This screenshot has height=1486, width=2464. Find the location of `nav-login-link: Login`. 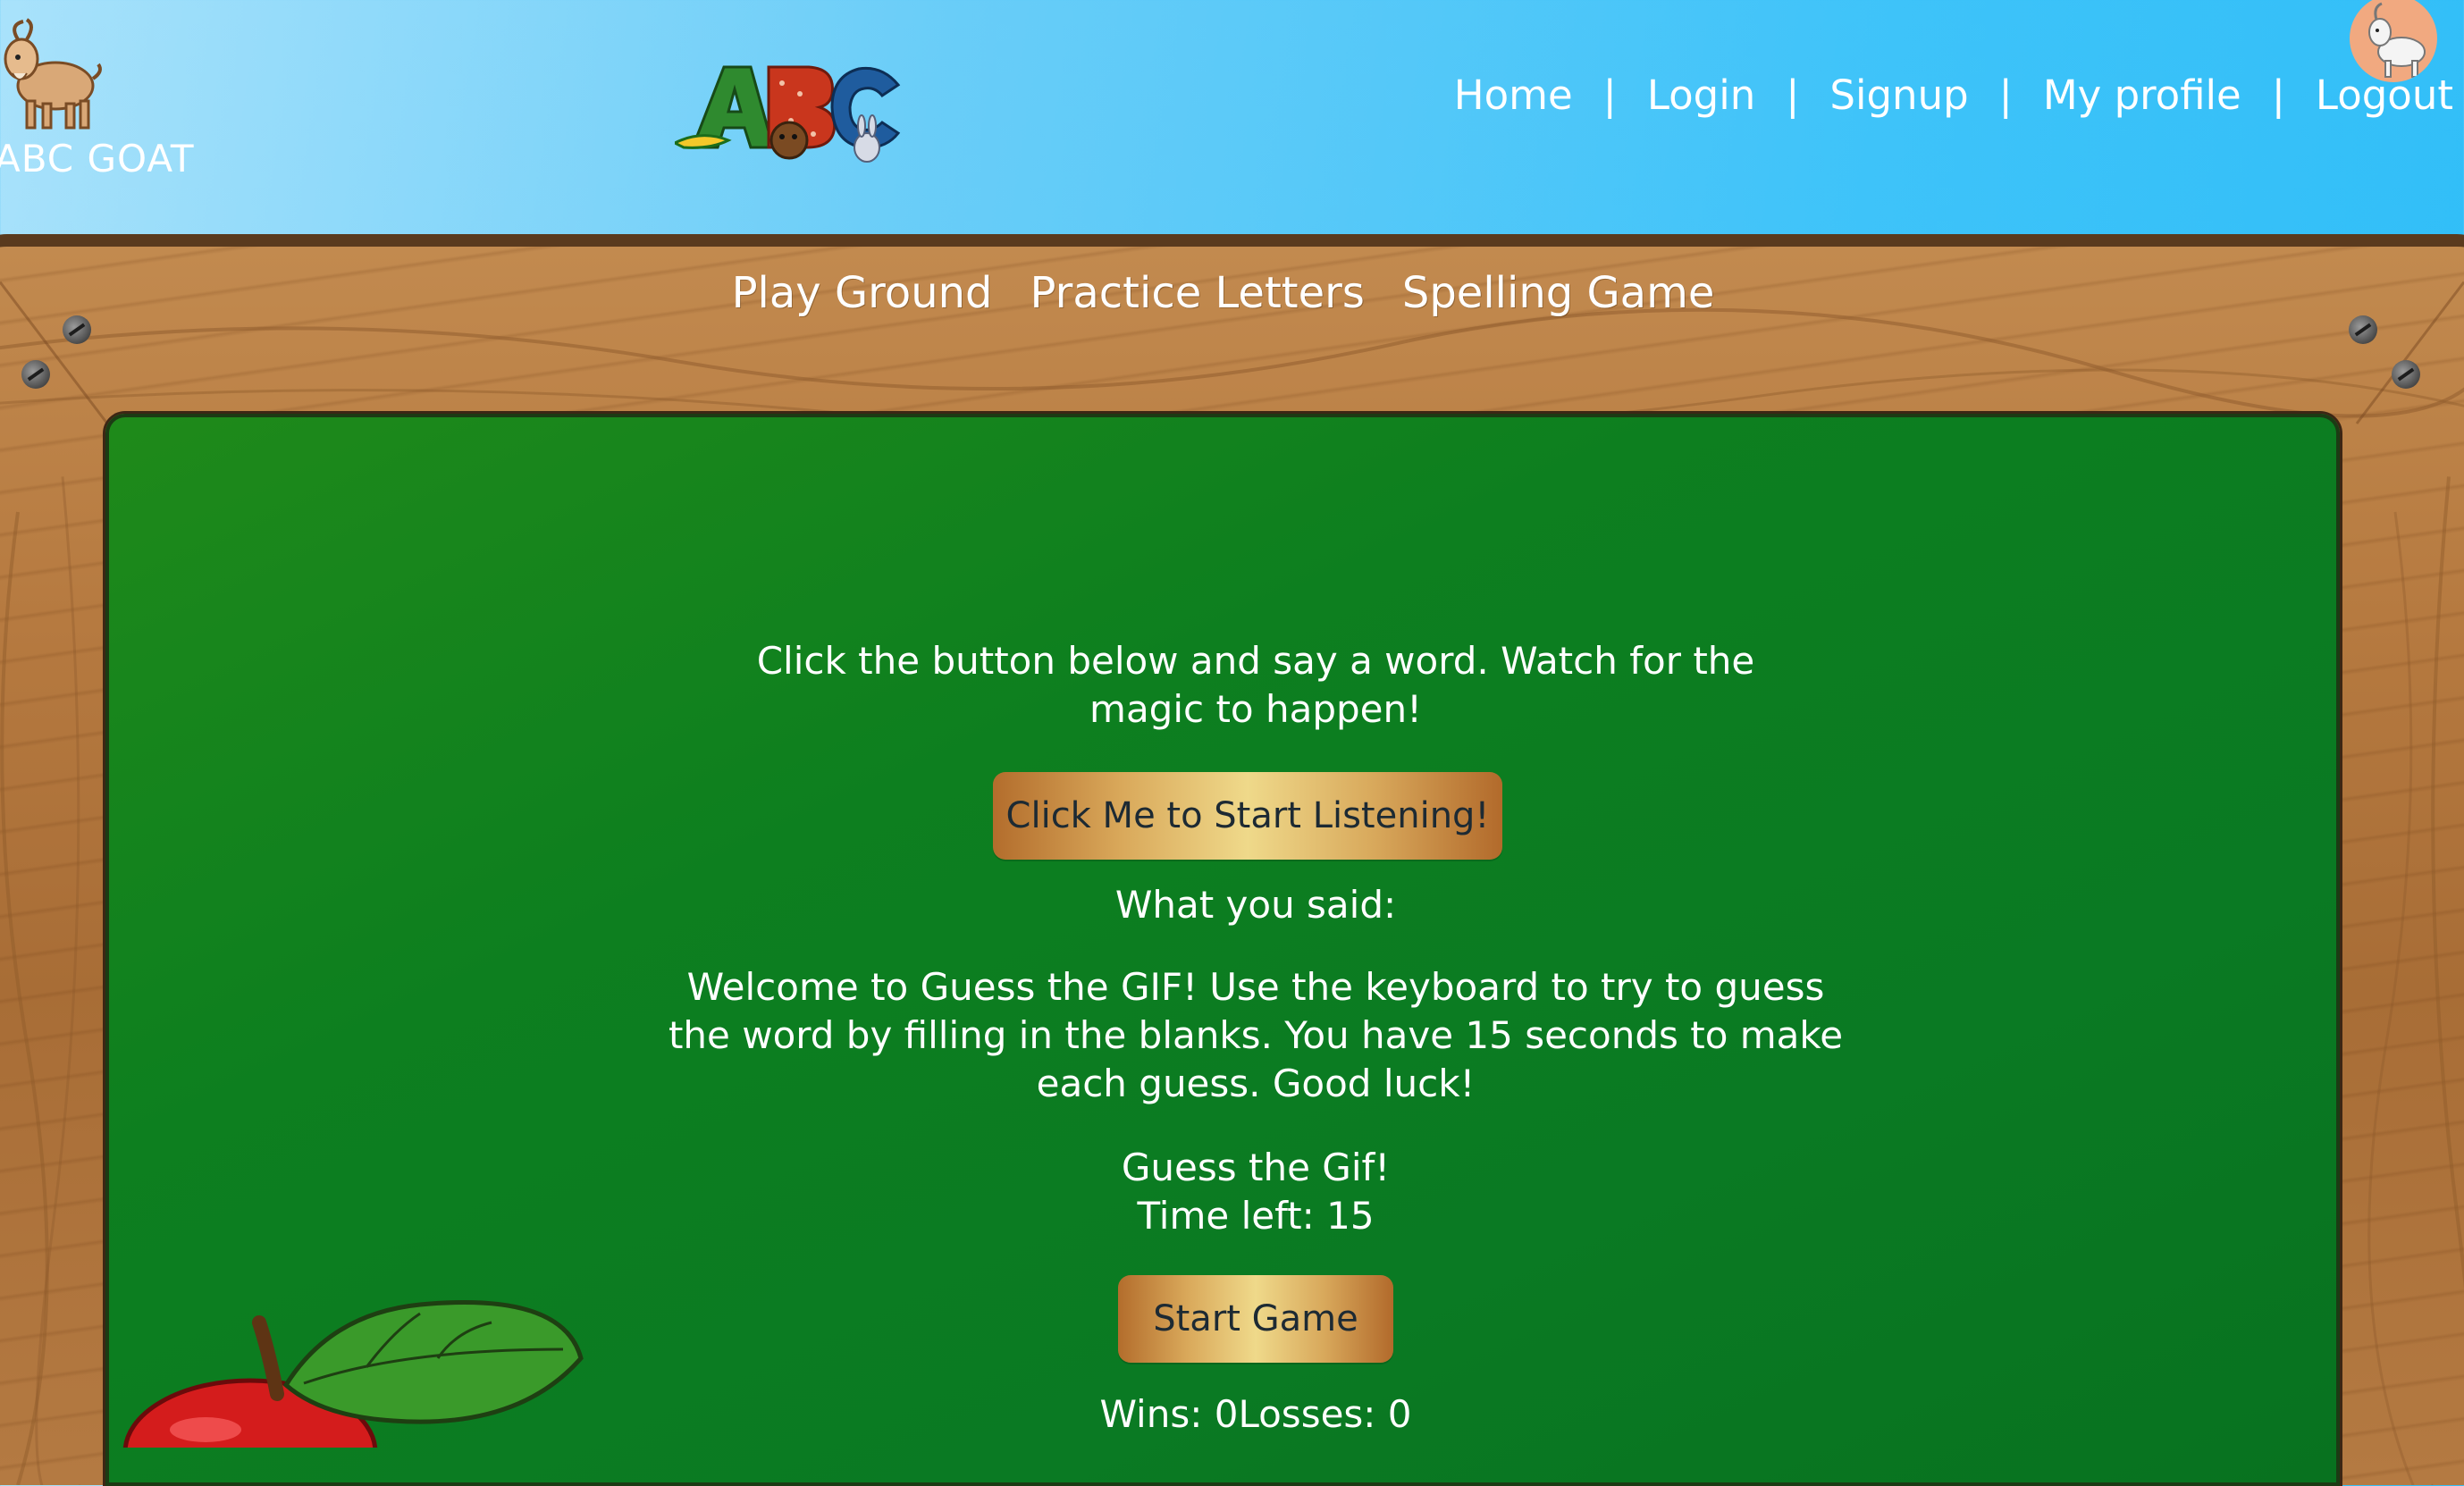

nav-login-link: Login is located at coordinates (1701, 95).